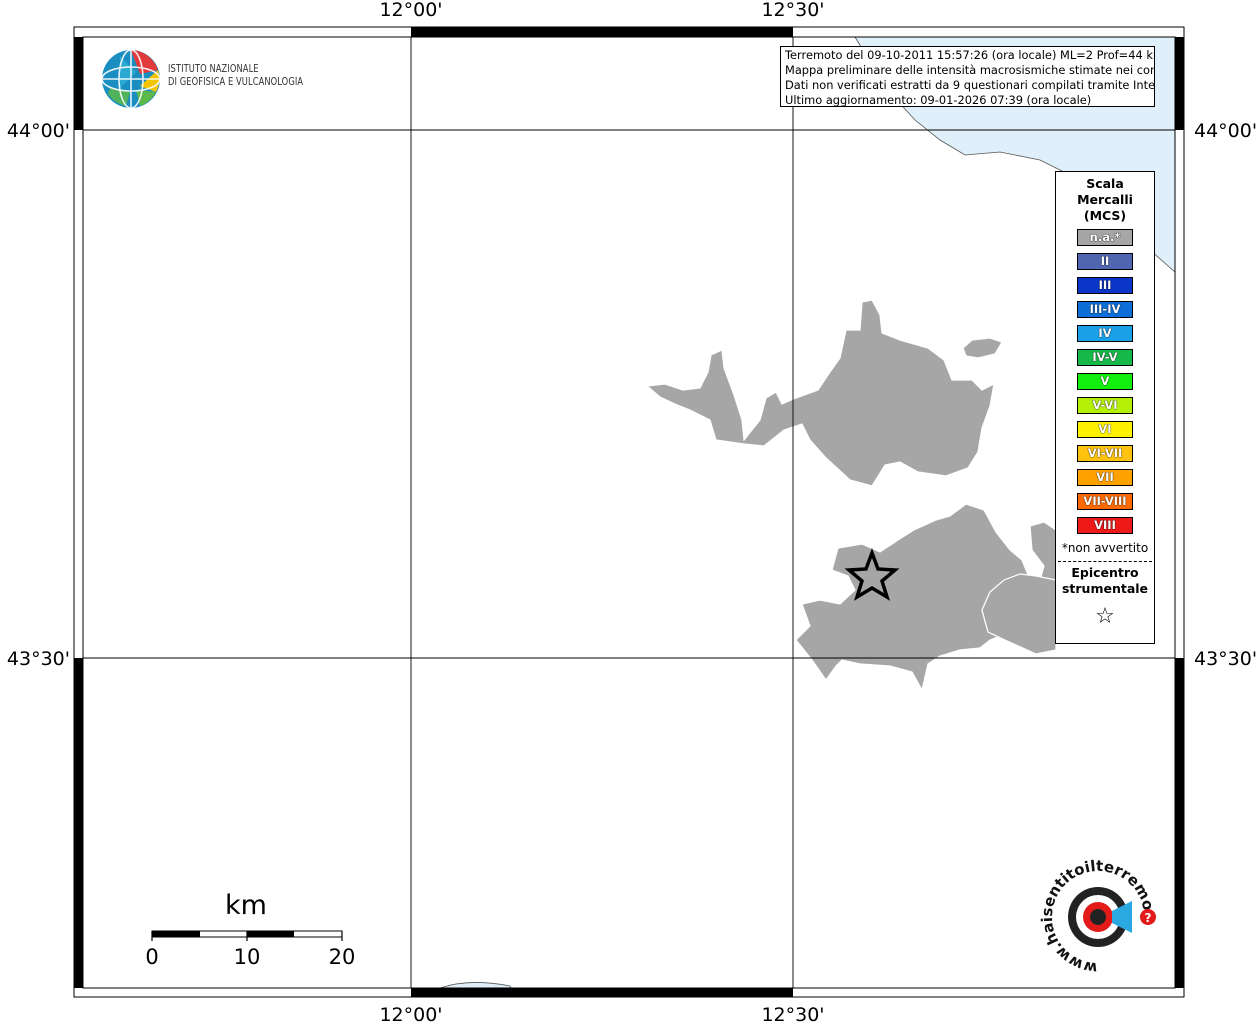 The width and height of the screenshot is (1257, 1024). I want to click on lon-tick-label-top-1: 12°00', so click(410, 10).